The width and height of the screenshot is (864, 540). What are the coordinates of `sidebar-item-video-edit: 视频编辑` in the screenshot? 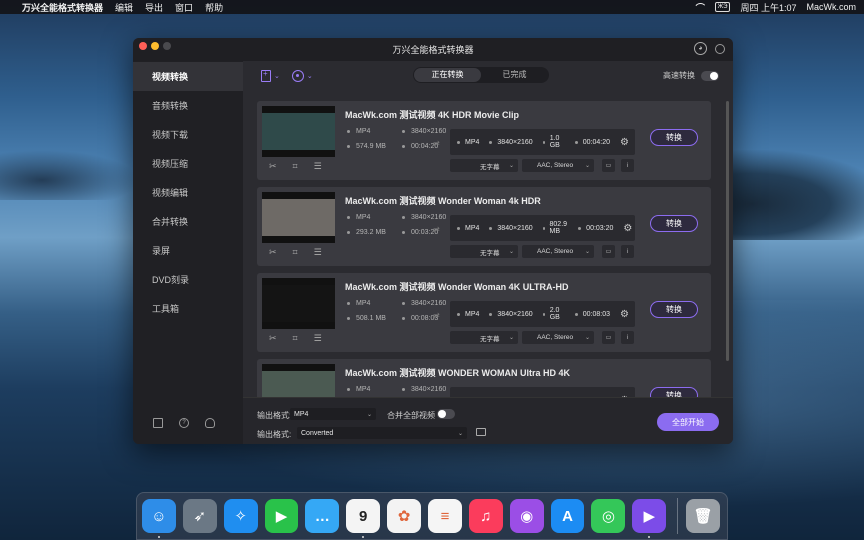 It's located at (188, 192).